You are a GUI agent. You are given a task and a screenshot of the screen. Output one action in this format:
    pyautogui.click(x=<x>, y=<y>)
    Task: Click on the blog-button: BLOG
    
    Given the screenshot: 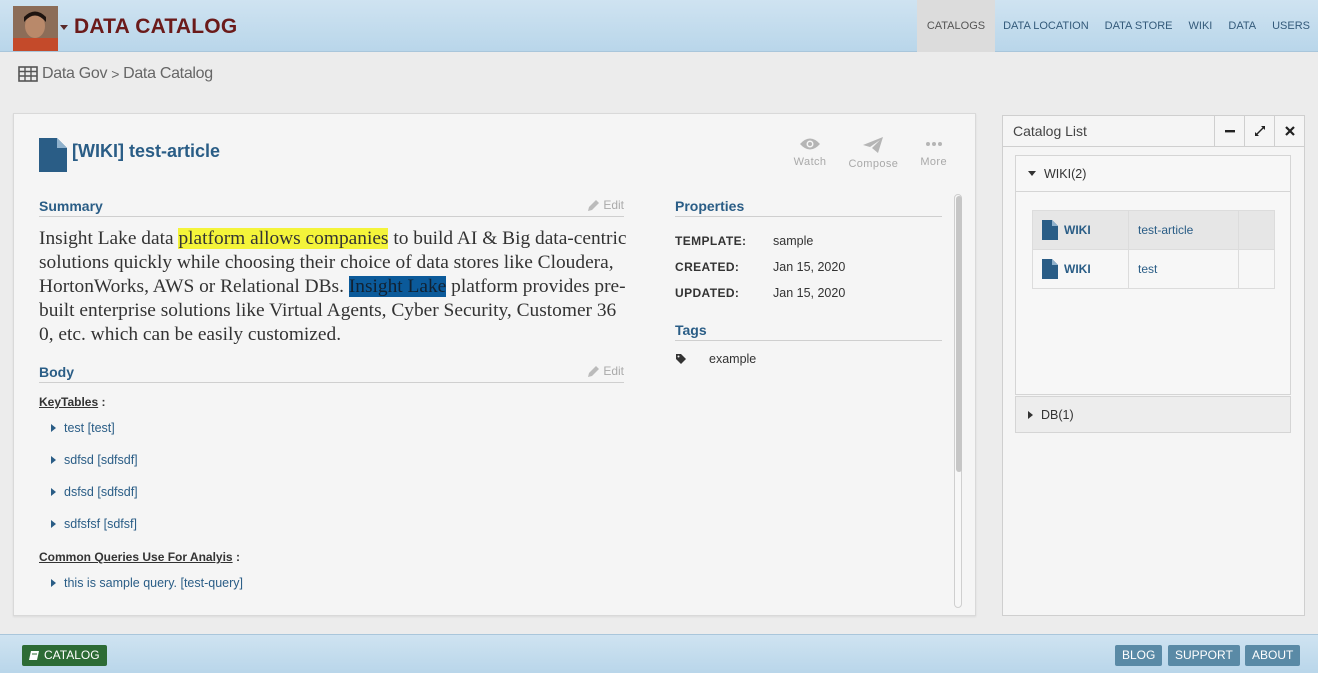 What is the action you would take?
    pyautogui.click(x=1139, y=655)
    